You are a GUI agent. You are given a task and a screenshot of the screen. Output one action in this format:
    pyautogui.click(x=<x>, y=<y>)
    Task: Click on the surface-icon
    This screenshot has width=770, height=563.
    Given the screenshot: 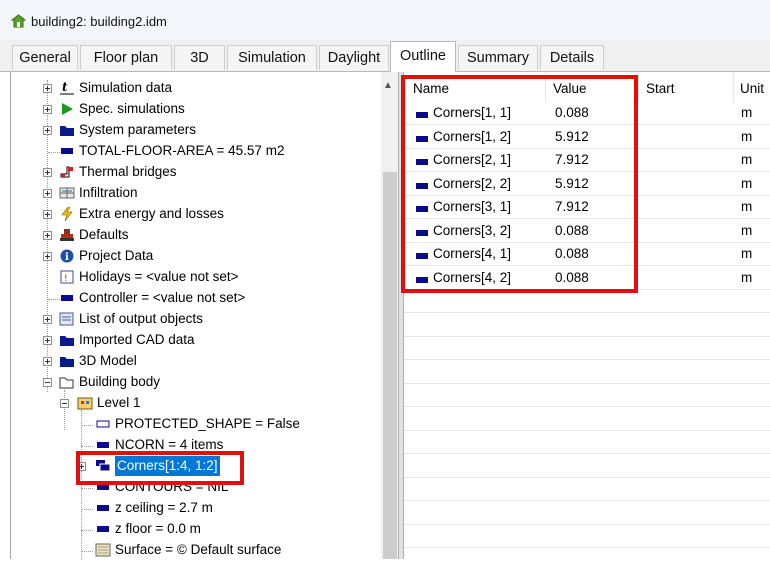 What is the action you would take?
    pyautogui.click(x=103, y=550)
    